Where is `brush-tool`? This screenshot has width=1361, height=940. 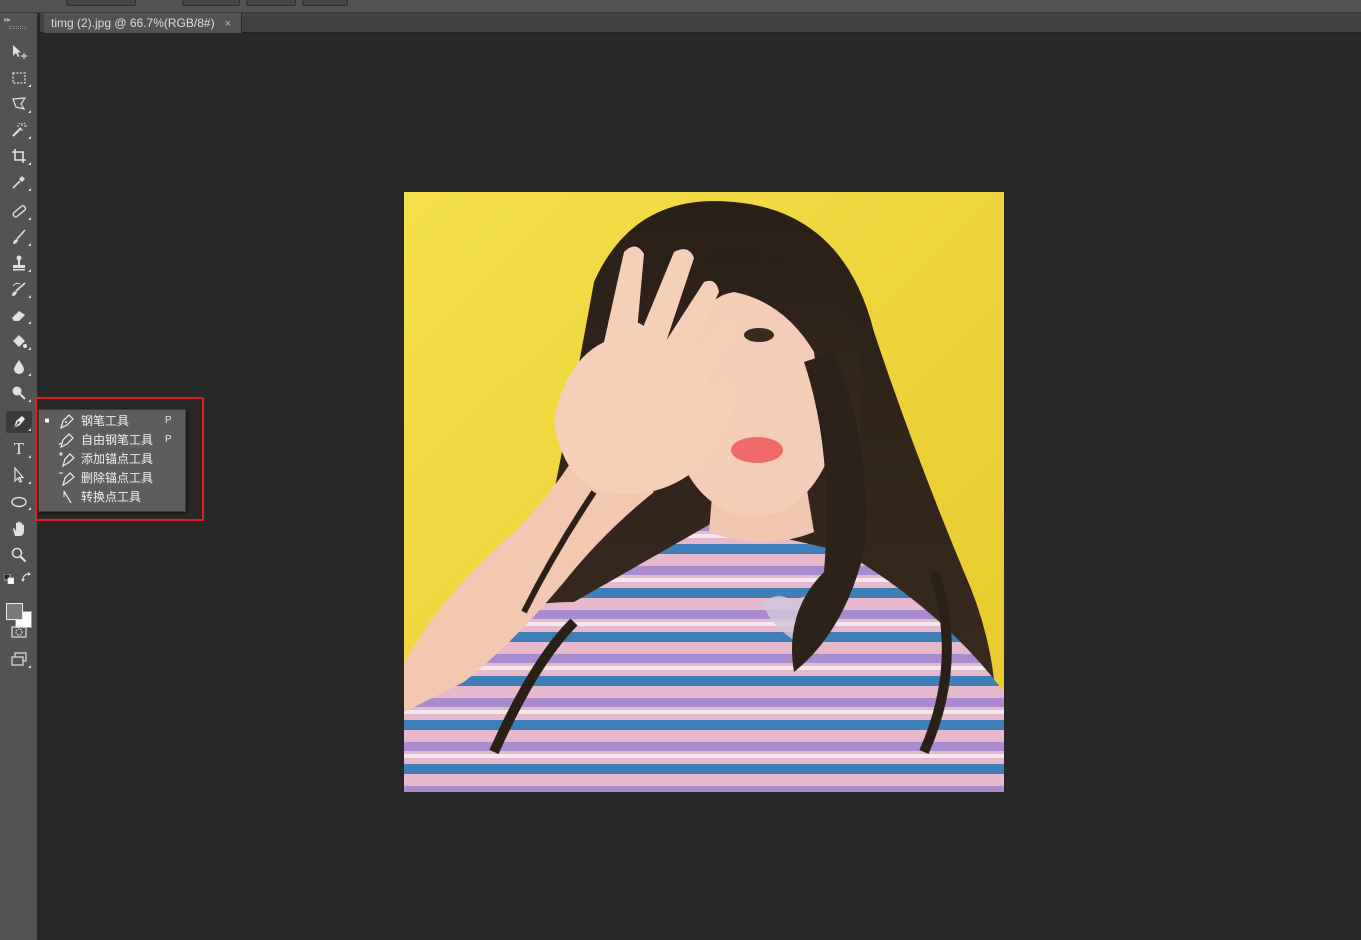 brush-tool is located at coordinates (19, 237).